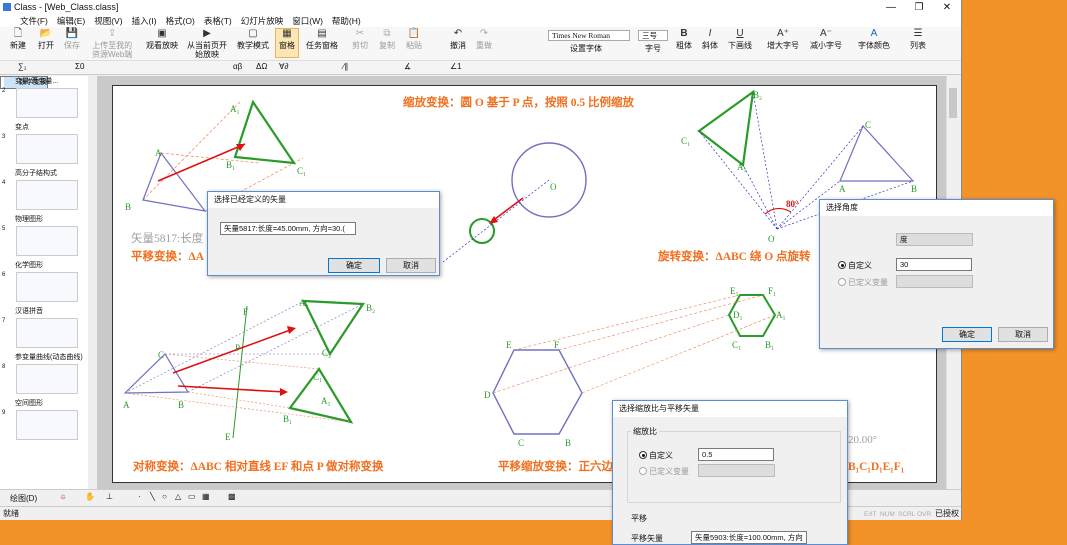  I want to click on menu-format: 格式(O), so click(180, 21).